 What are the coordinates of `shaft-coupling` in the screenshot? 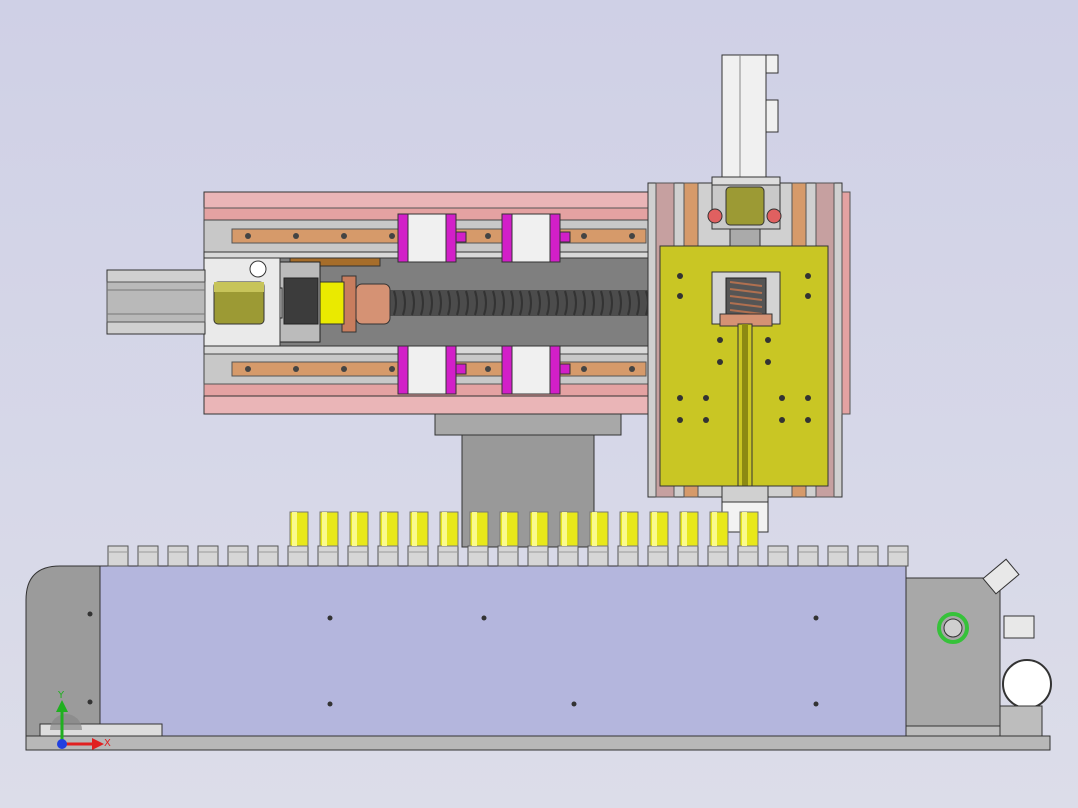 It's located at (242, 302).